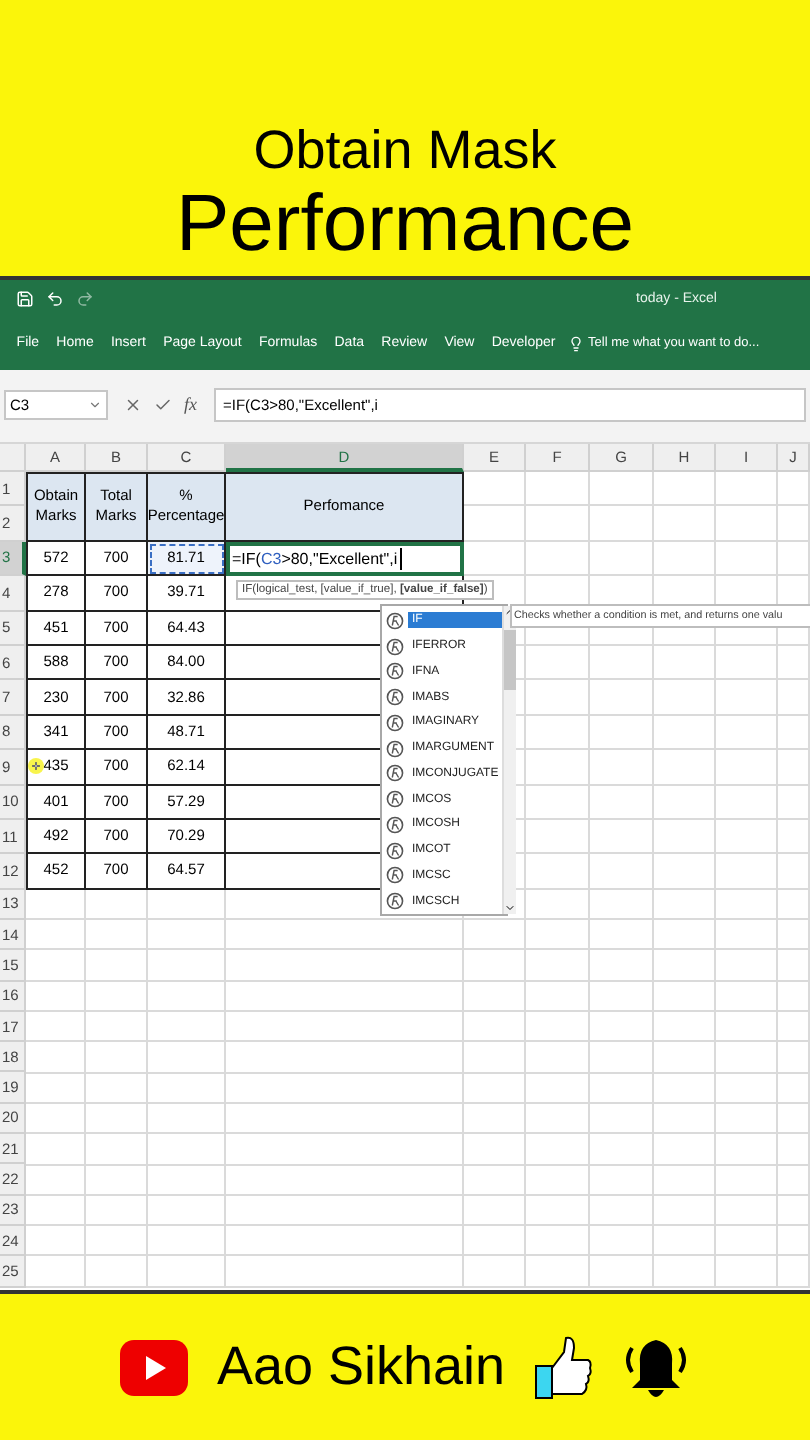 This screenshot has width=810, height=1440. What do you see at coordinates (576, 343) in the screenshot?
I see `lightbulb-icon` at bounding box center [576, 343].